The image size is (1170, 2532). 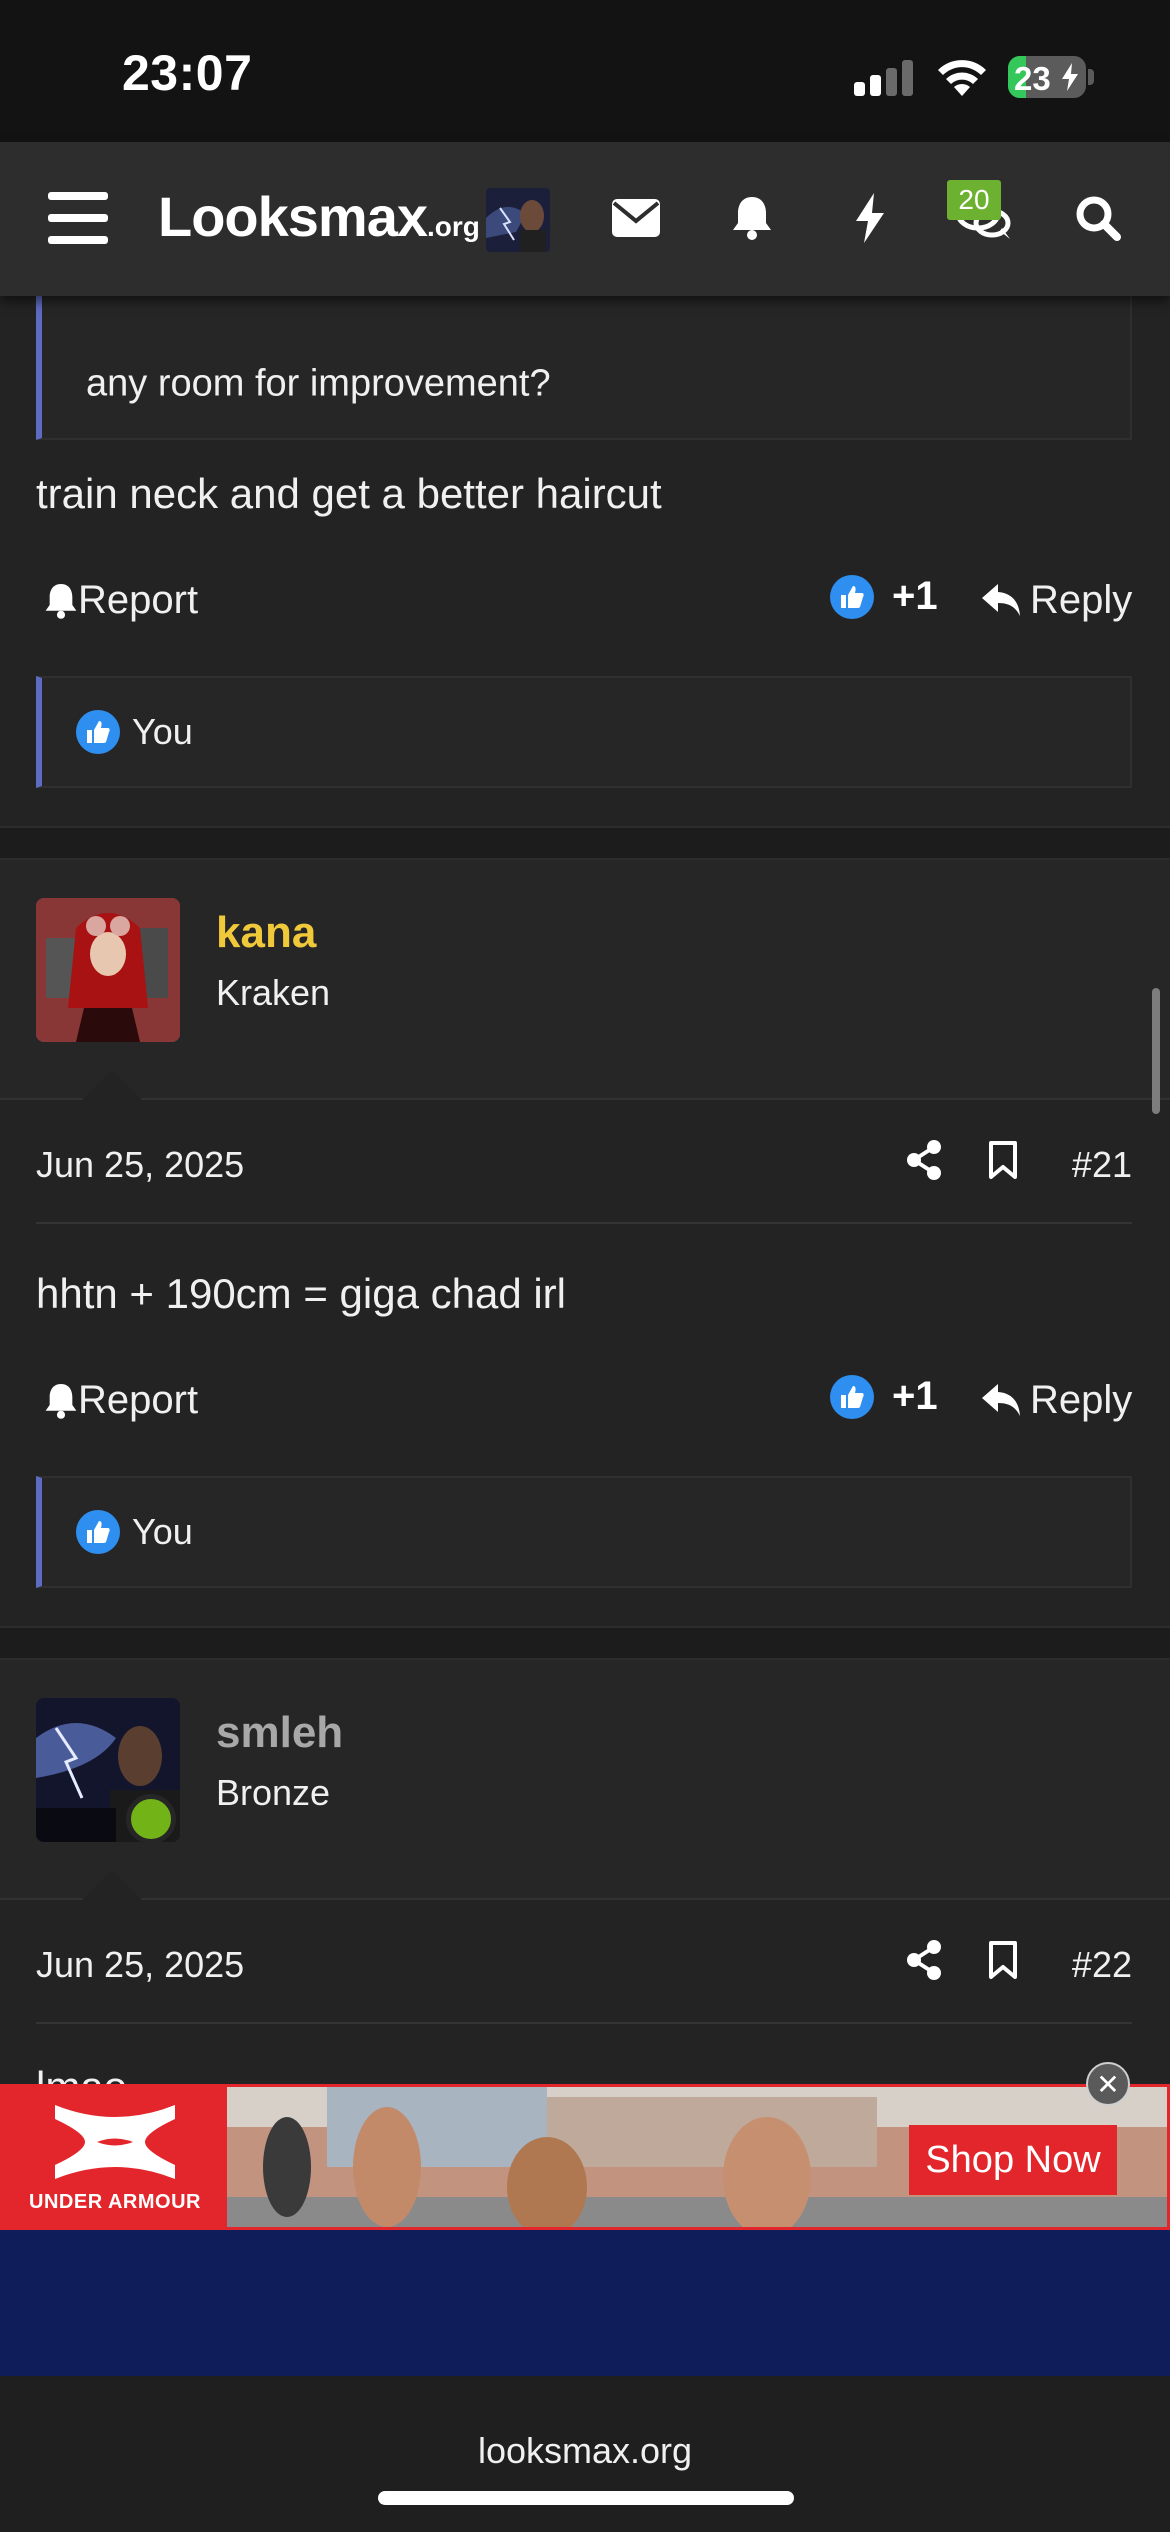 I want to click on post-meta-row: Jun 25, 2025 #22, so click(x=584, y=1963).